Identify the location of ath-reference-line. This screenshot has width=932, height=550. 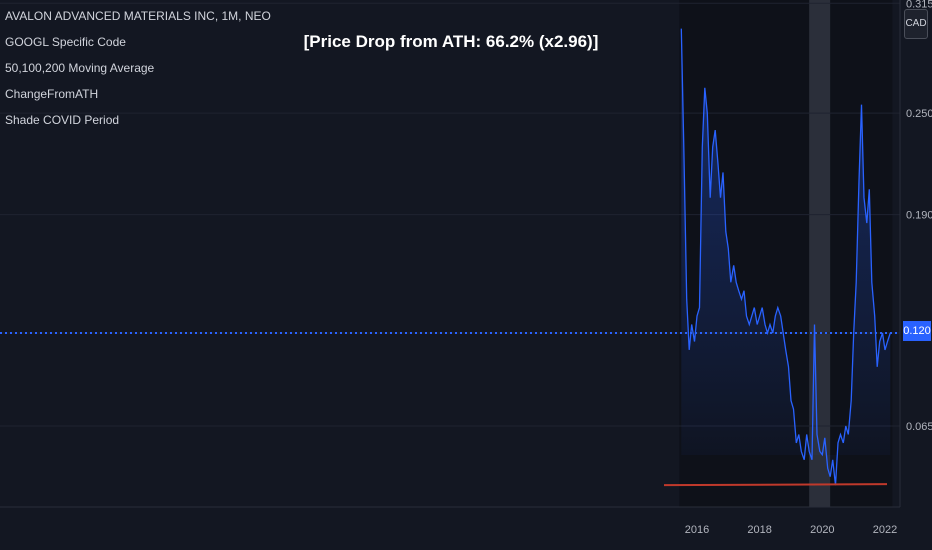
(775, 485).